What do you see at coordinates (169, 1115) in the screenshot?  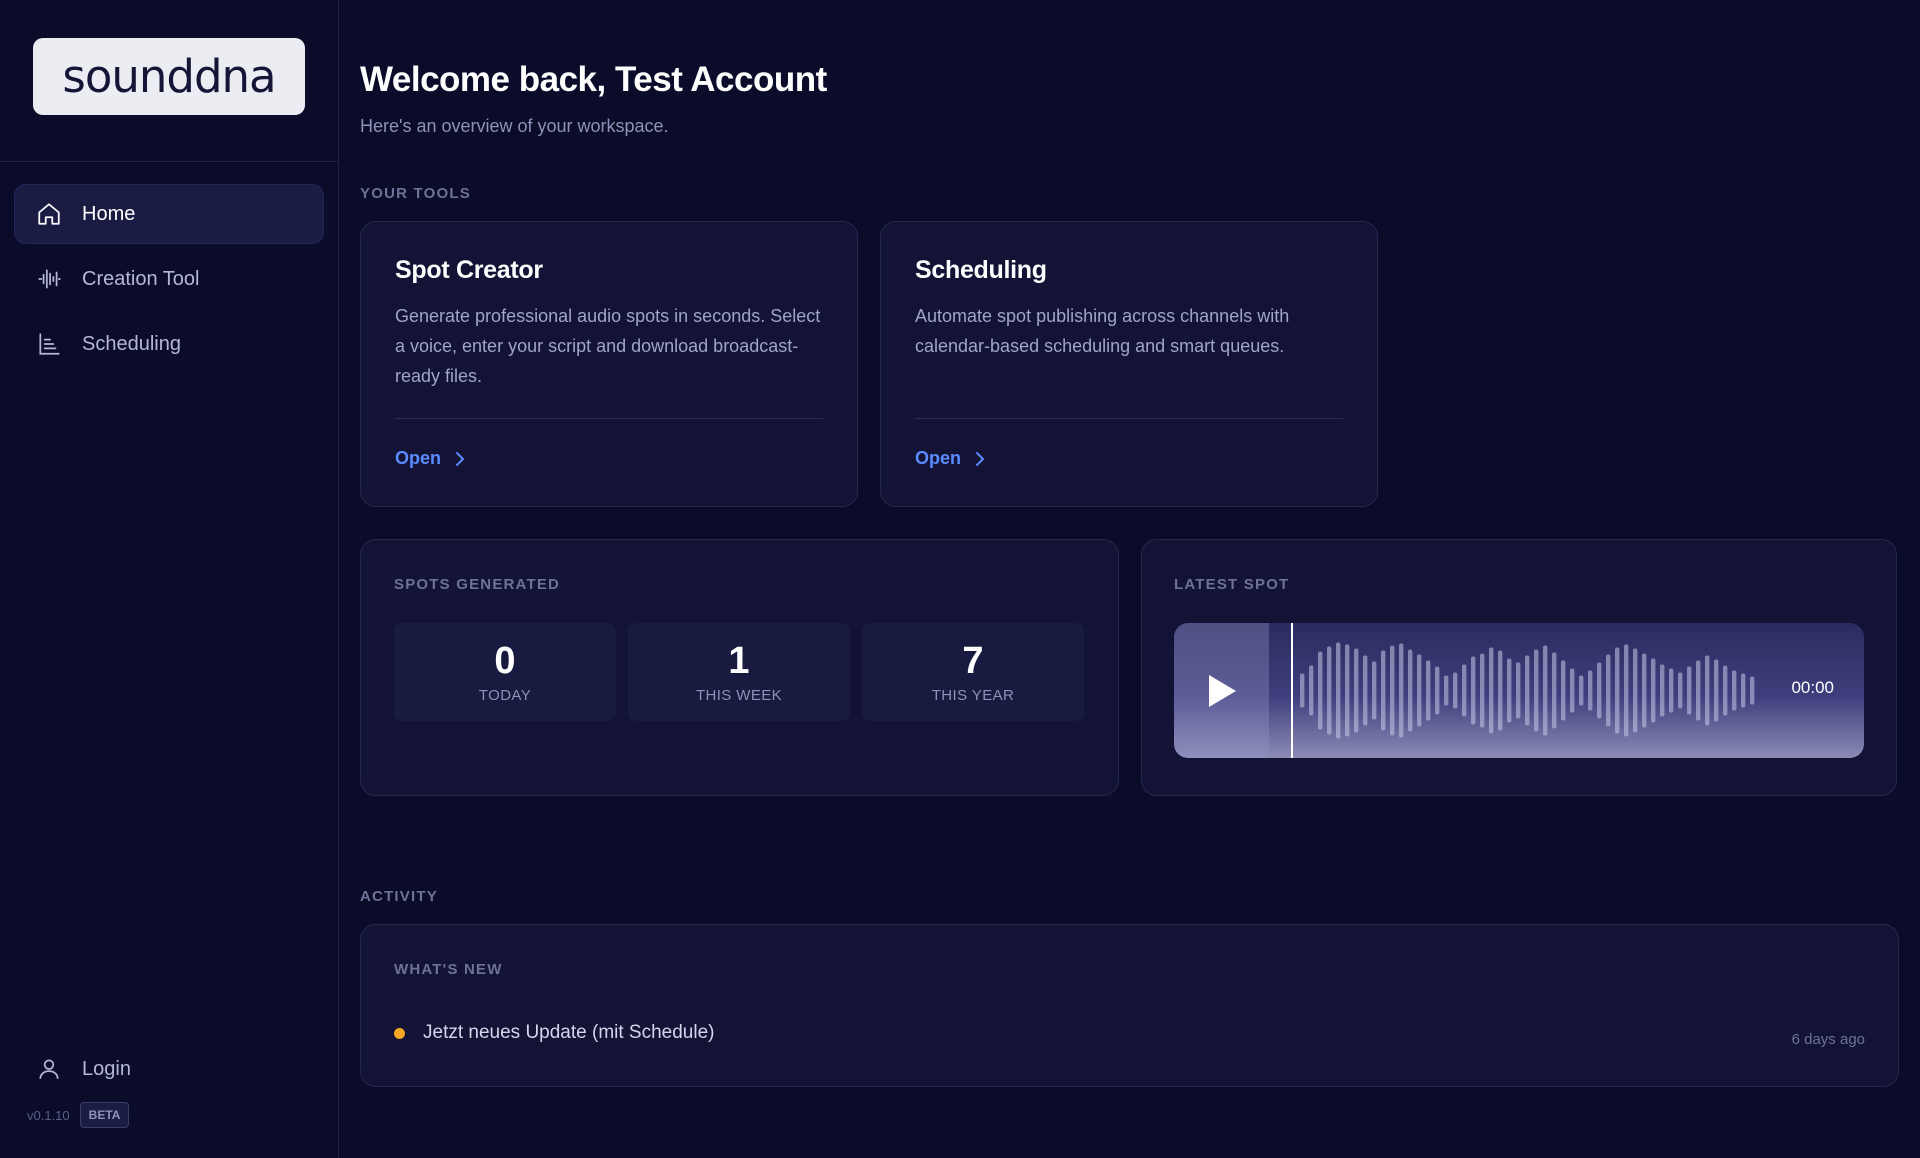 I see `version-row: v0.1.10 BETA` at bounding box center [169, 1115].